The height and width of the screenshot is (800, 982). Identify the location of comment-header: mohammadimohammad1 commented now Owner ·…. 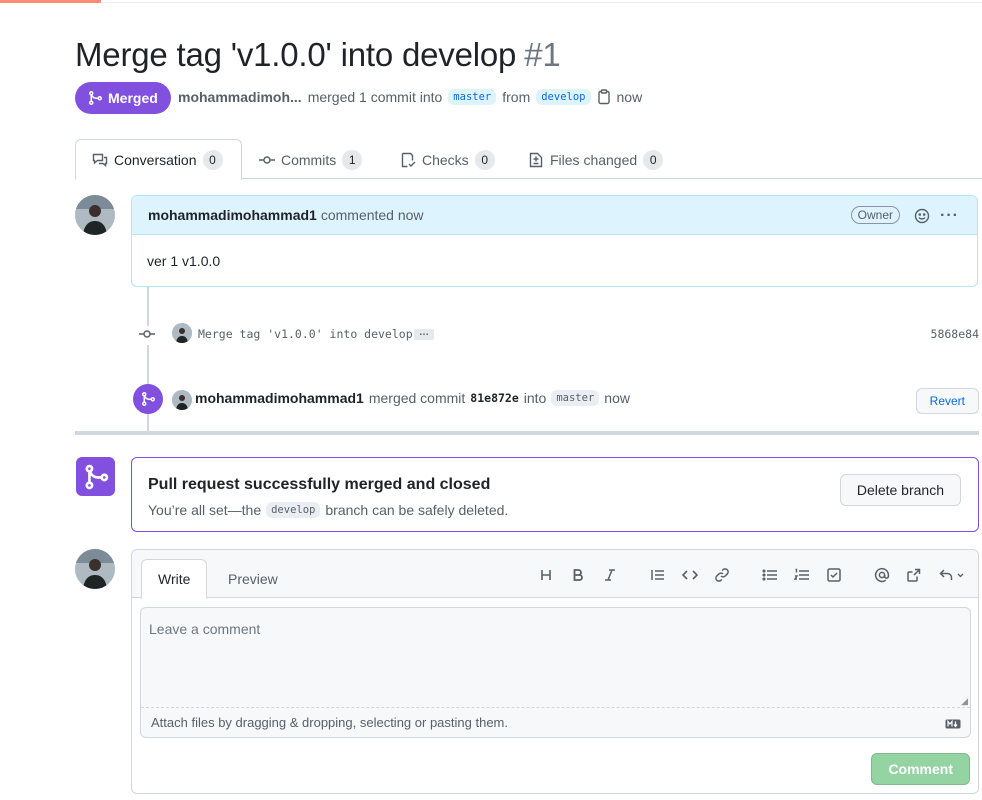
(554, 215).